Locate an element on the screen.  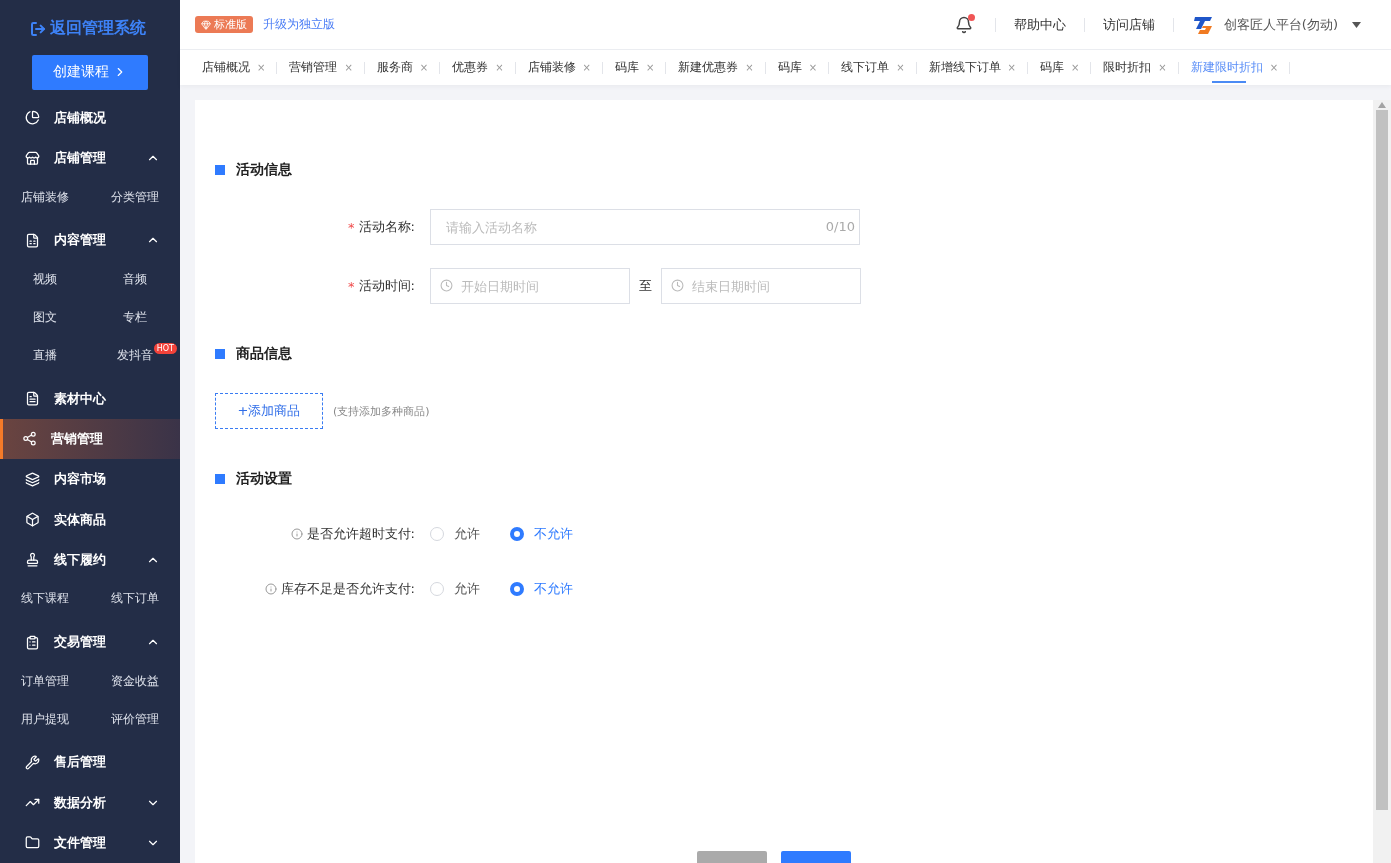
end-time-field: 结束日期时间 is located at coordinates (761, 286).